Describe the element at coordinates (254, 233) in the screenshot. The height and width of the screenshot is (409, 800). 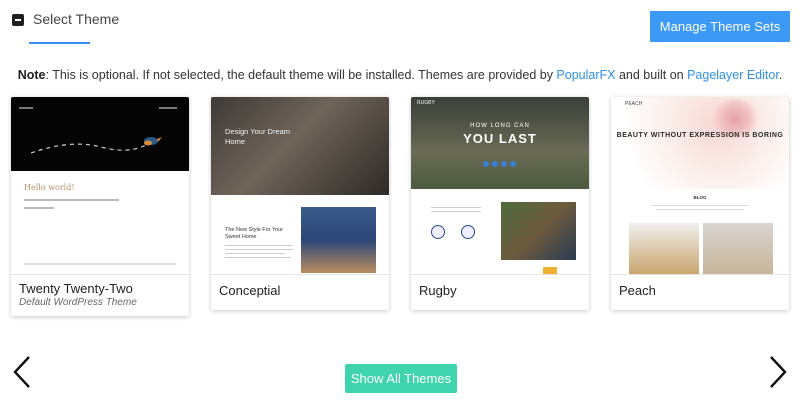
I see `preview-subhead: The New Style For Your Sweet Home` at that location.